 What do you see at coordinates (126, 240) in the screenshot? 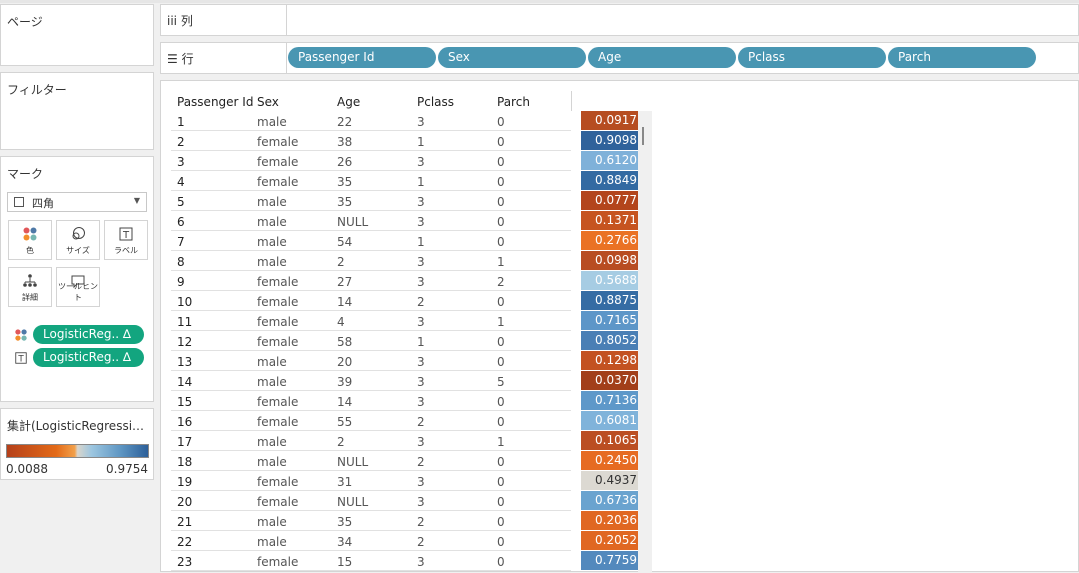
I see `label-button: T ラベル` at bounding box center [126, 240].